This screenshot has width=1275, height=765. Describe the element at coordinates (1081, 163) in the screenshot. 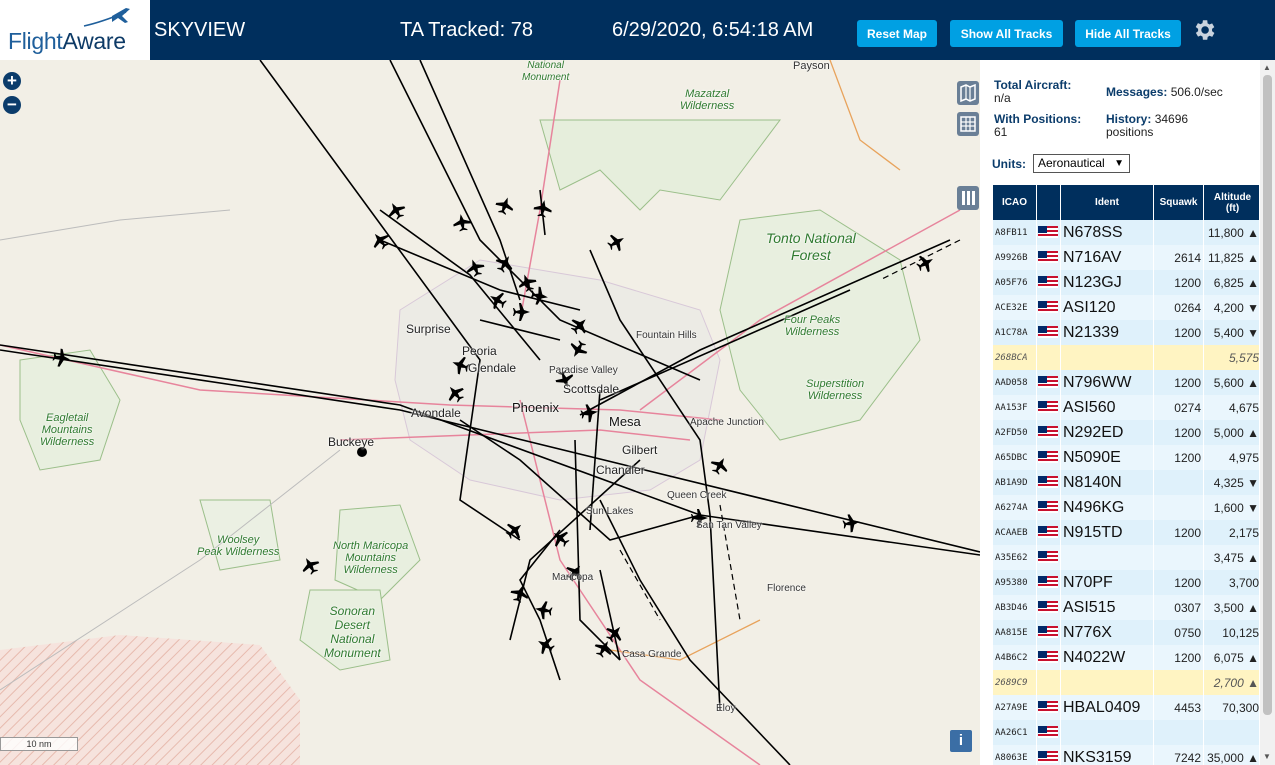

I see `units-select: Aeronautical ▼` at that location.